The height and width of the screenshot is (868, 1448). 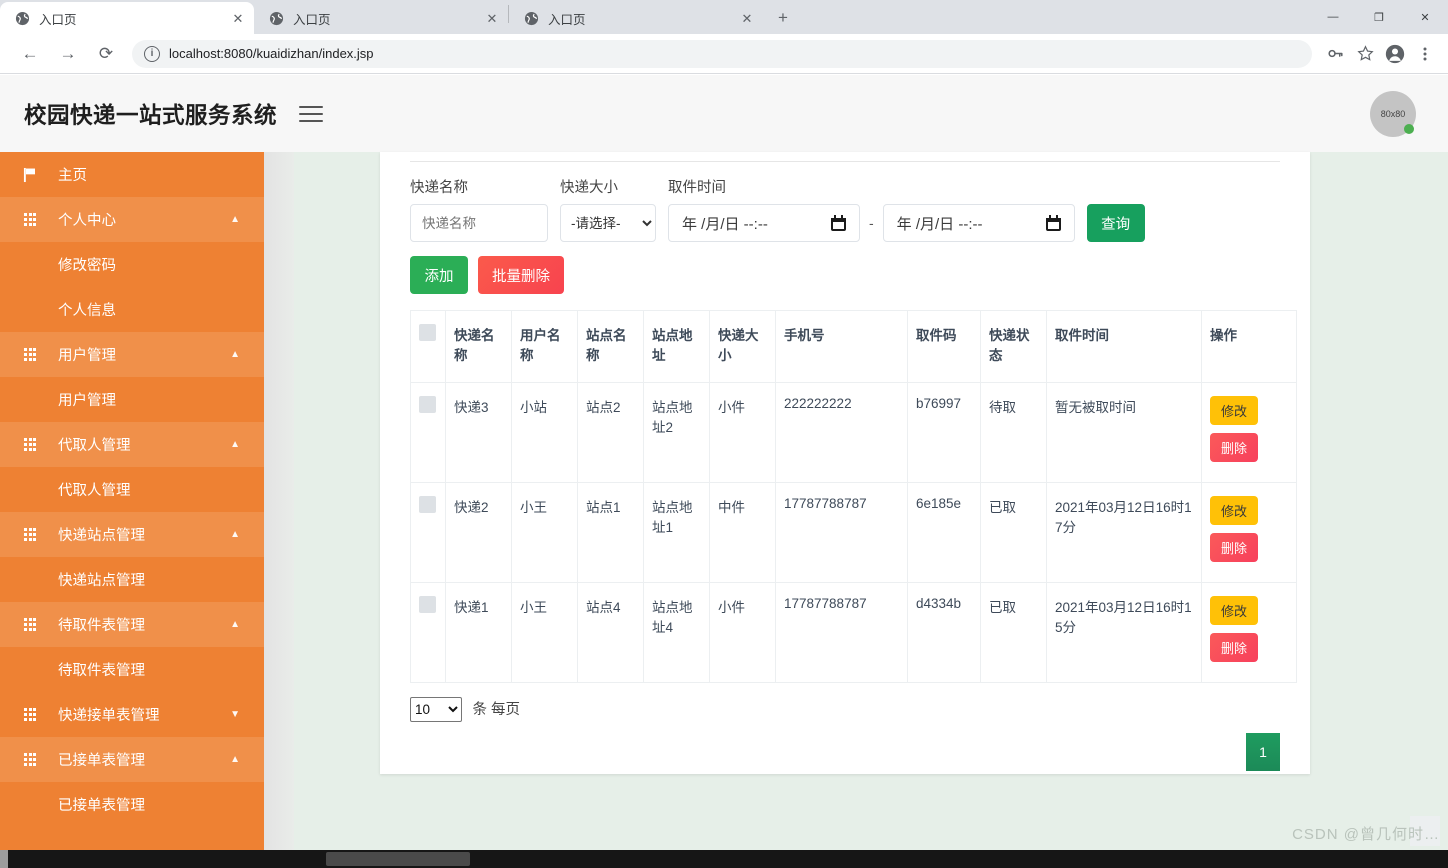 I want to click on sidebar-item-label: 个人中心, so click(x=87, y=221).